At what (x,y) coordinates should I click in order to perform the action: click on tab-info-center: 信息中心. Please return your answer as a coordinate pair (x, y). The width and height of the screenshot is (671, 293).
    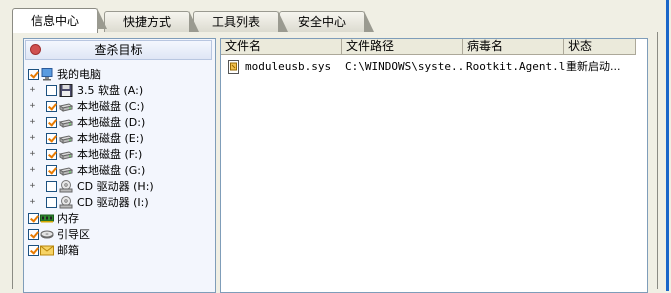
    Looking at the image, I should click on (59, 20).